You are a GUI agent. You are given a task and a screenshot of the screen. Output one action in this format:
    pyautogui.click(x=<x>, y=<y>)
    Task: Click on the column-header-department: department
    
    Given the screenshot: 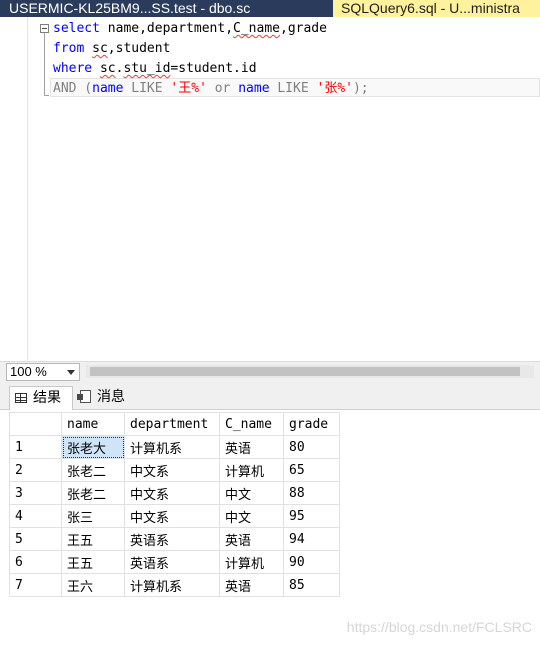 What is the action you would take?
    pyautogui.click(x=172, y=424)
    